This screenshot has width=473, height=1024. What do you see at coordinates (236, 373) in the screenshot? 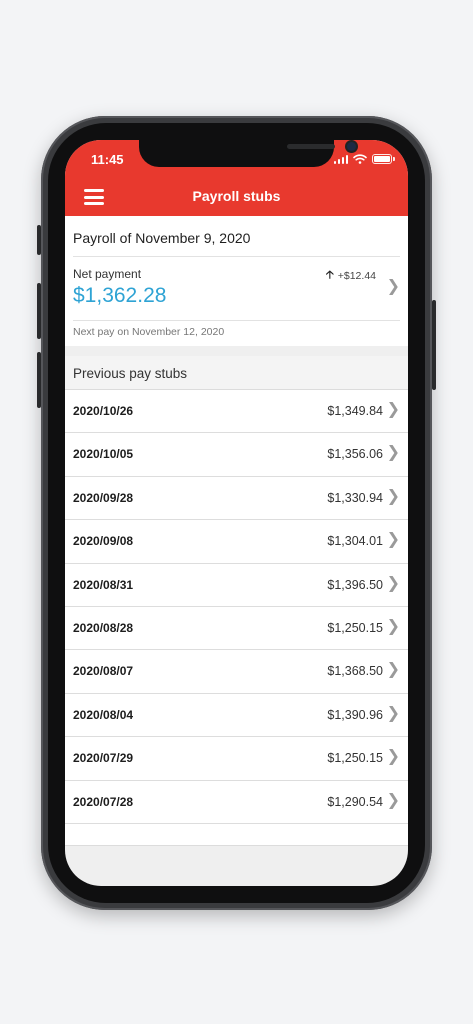
I see `section-header: Previous pay stubs` at bounding box center [236, 373].